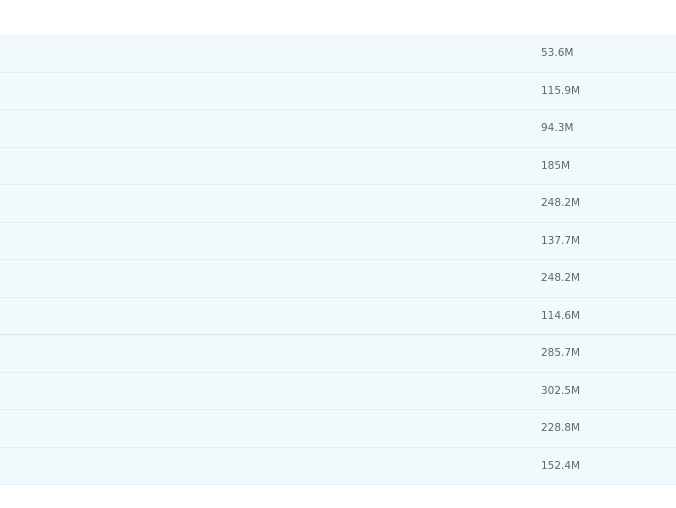 The width and height of the screenshot is (676, 508). What do you see at coordinates (561, 240) in the screenshot?
I see `row-size: 137.7M` at bounding box center [561, 240].